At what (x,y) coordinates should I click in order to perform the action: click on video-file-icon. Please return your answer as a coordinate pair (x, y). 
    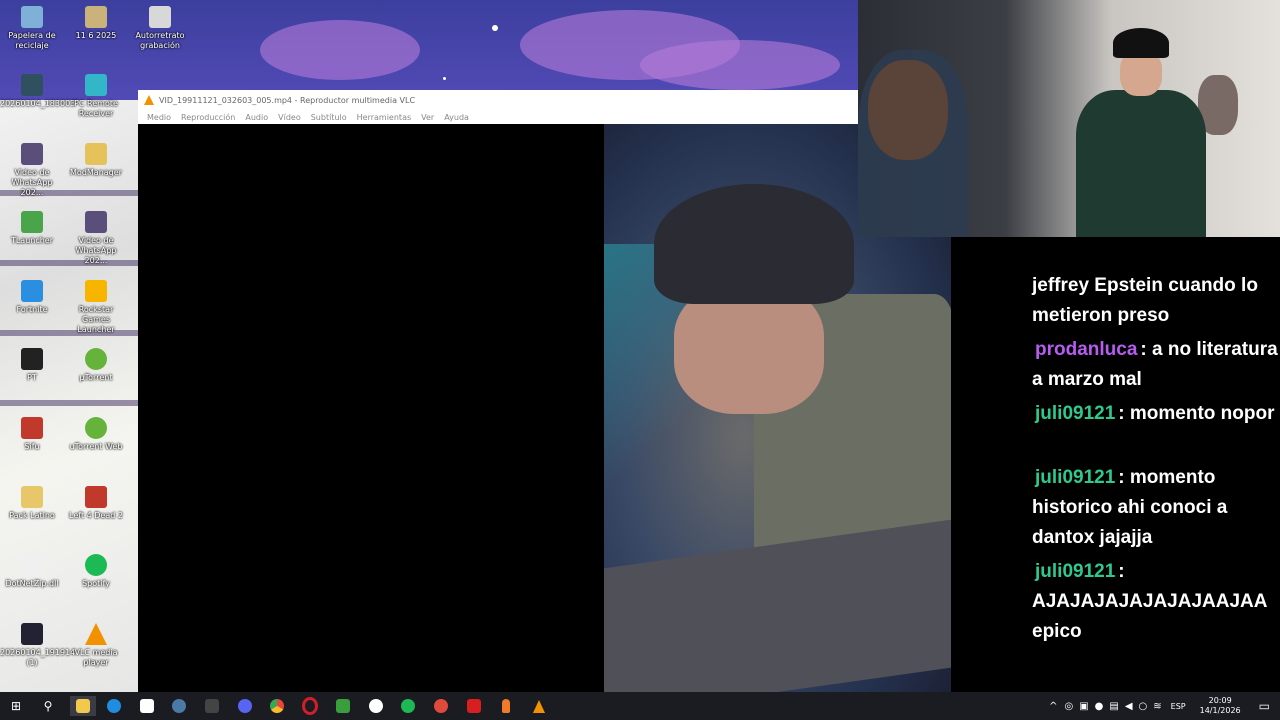
    Looking at the image, I should click on (32, 154).